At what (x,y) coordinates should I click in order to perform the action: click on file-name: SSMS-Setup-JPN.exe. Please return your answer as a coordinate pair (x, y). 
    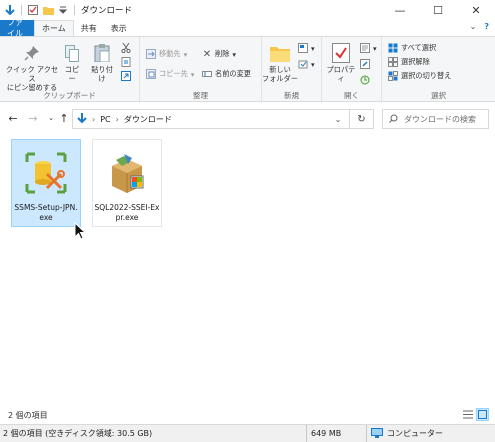
    Looking at the image, I should click on (46, 212).